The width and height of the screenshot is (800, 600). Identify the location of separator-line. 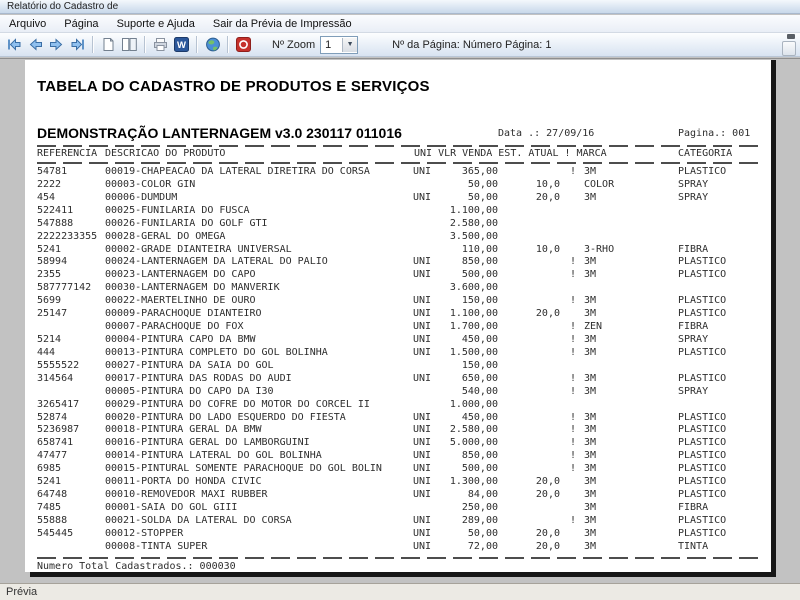
(400, 146).